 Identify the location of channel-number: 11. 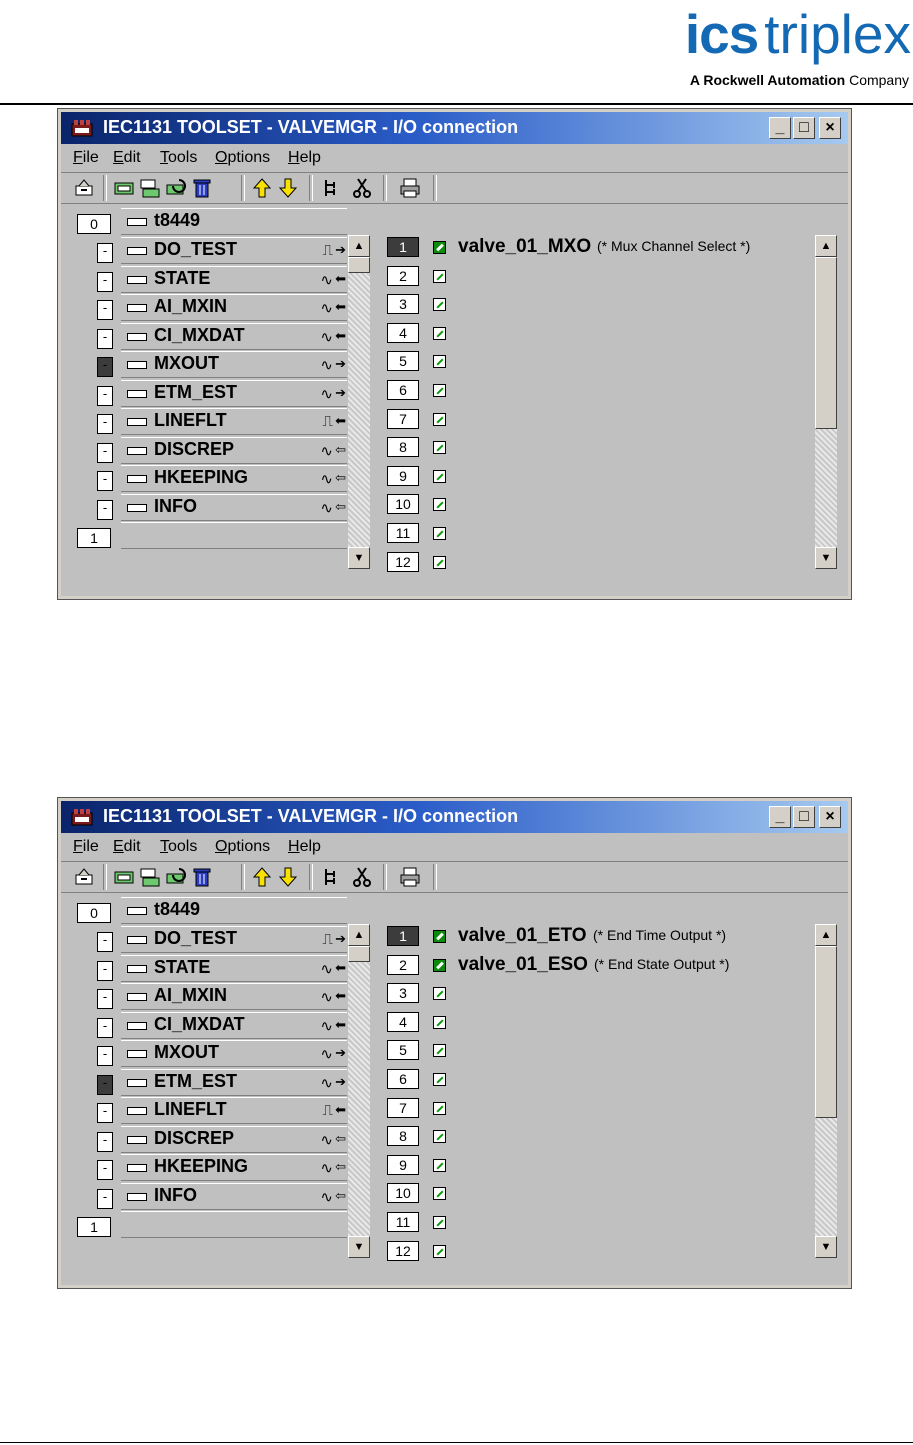
(403, 1222).